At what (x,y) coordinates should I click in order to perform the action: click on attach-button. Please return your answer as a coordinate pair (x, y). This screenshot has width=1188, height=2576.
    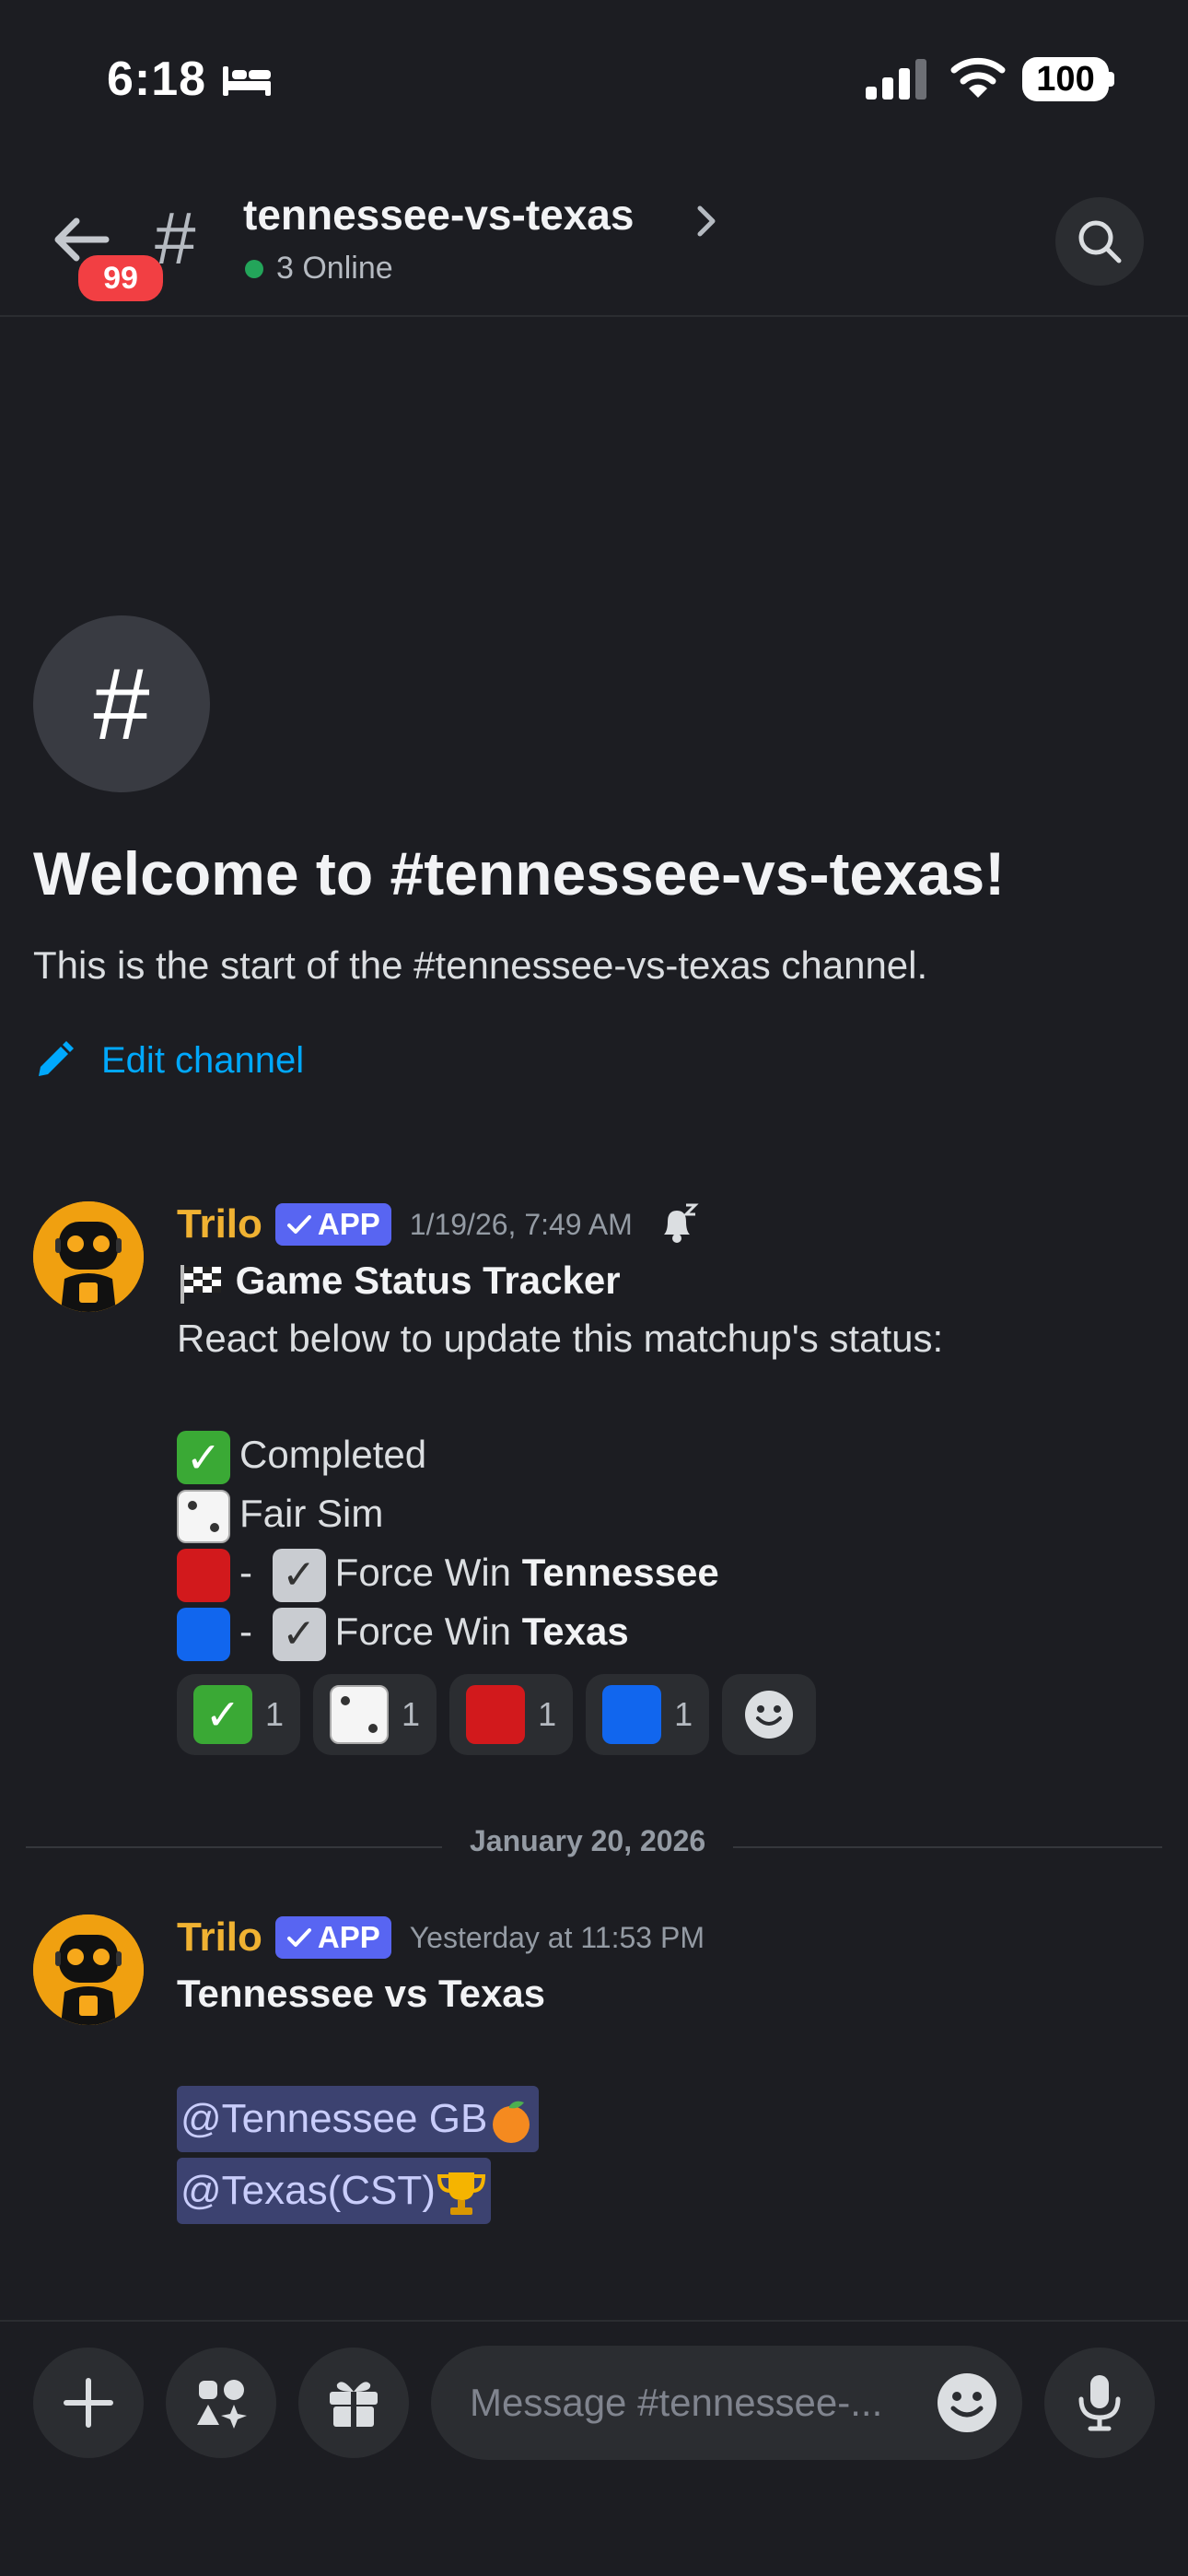
    Looking at the image, I should click on (88, 2403).